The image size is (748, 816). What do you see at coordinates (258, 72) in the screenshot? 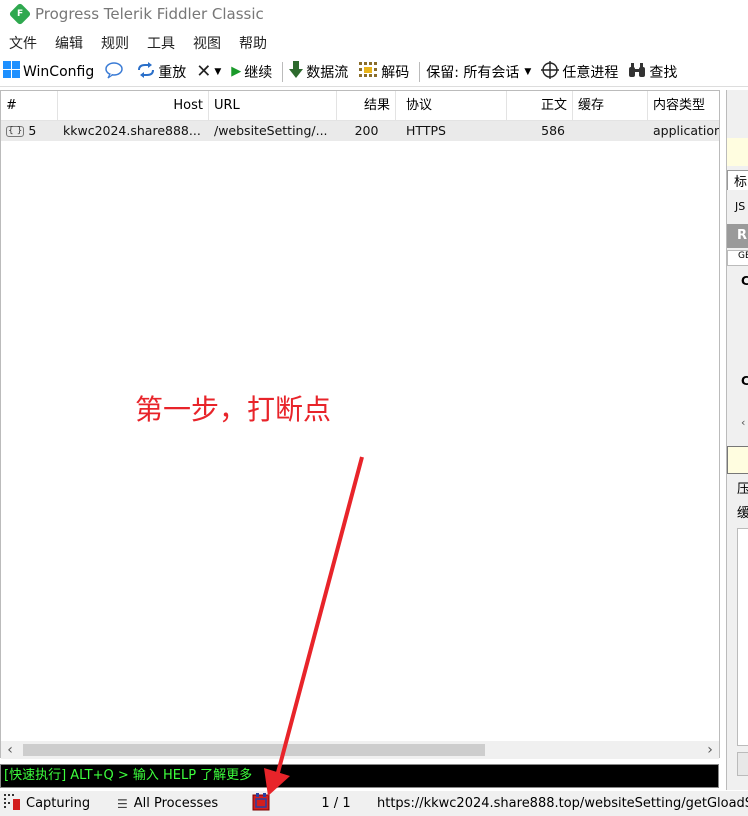
I see `continue-label: 继续` at bounding box center [258, 72].